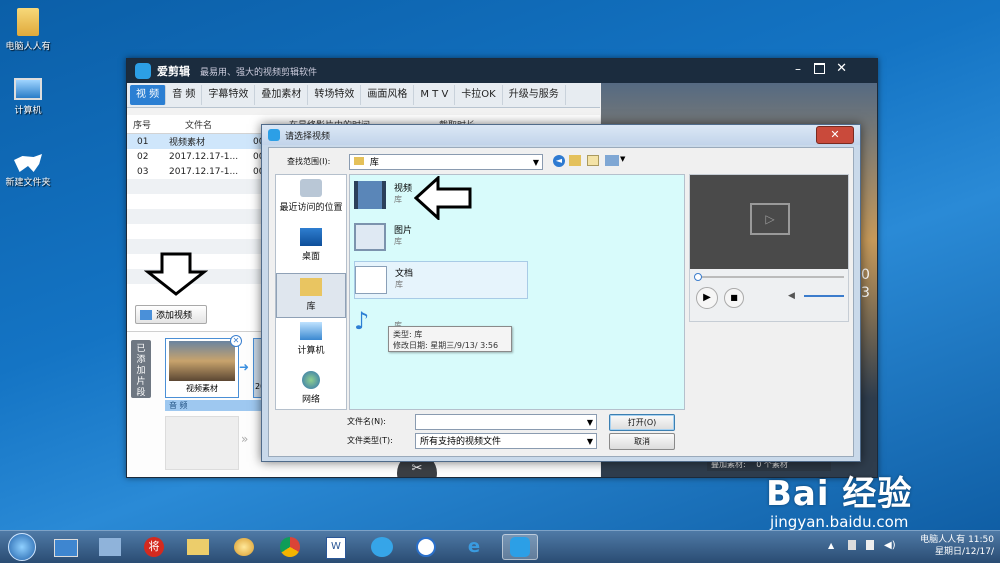  What do you see at coordinates (29, 30) in the screenshot?
I see `desktop-icon-user-folder: 电脑人人有` at bounding box center [29, 30].